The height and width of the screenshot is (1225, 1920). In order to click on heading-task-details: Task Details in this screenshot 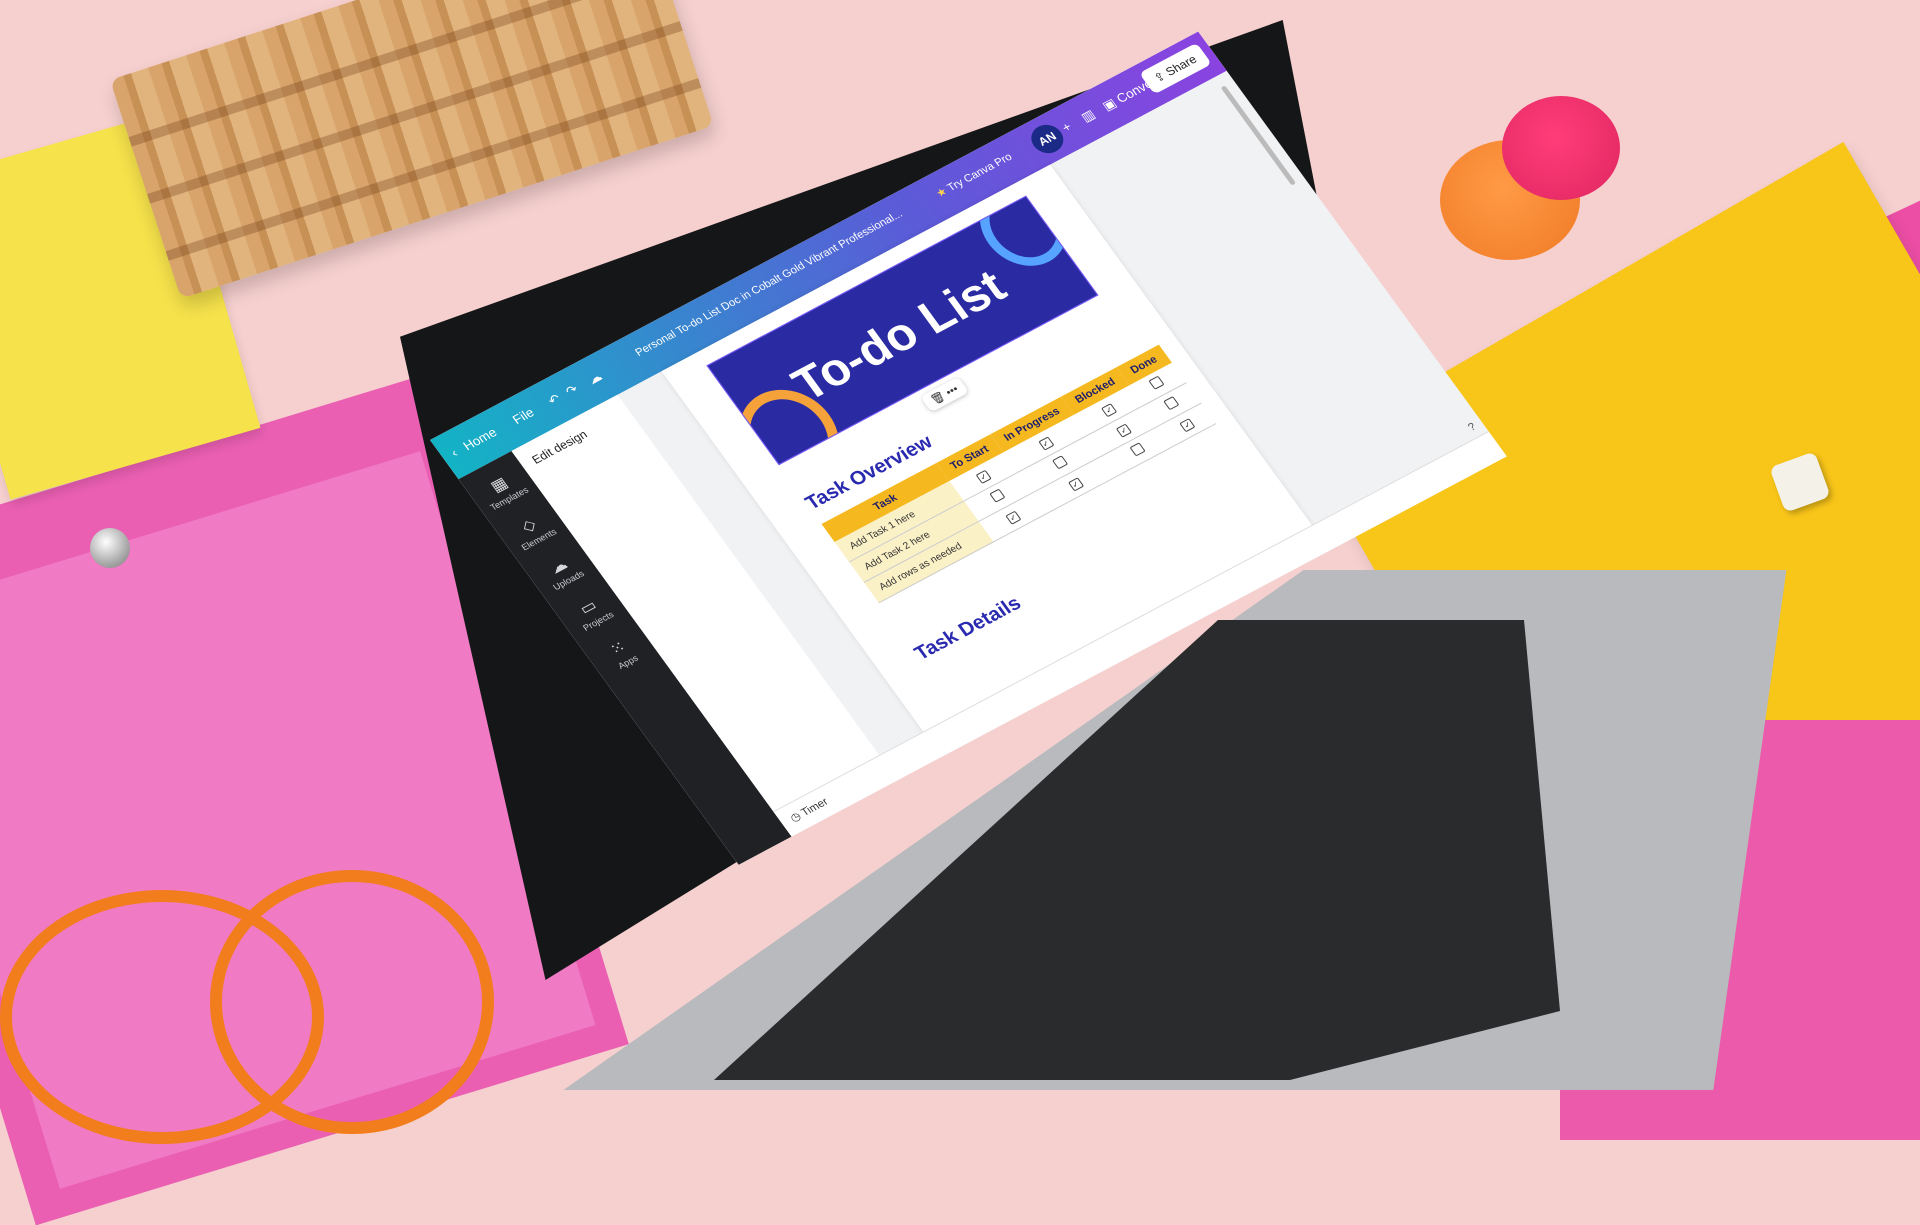, I will do `click(968, 628)`.